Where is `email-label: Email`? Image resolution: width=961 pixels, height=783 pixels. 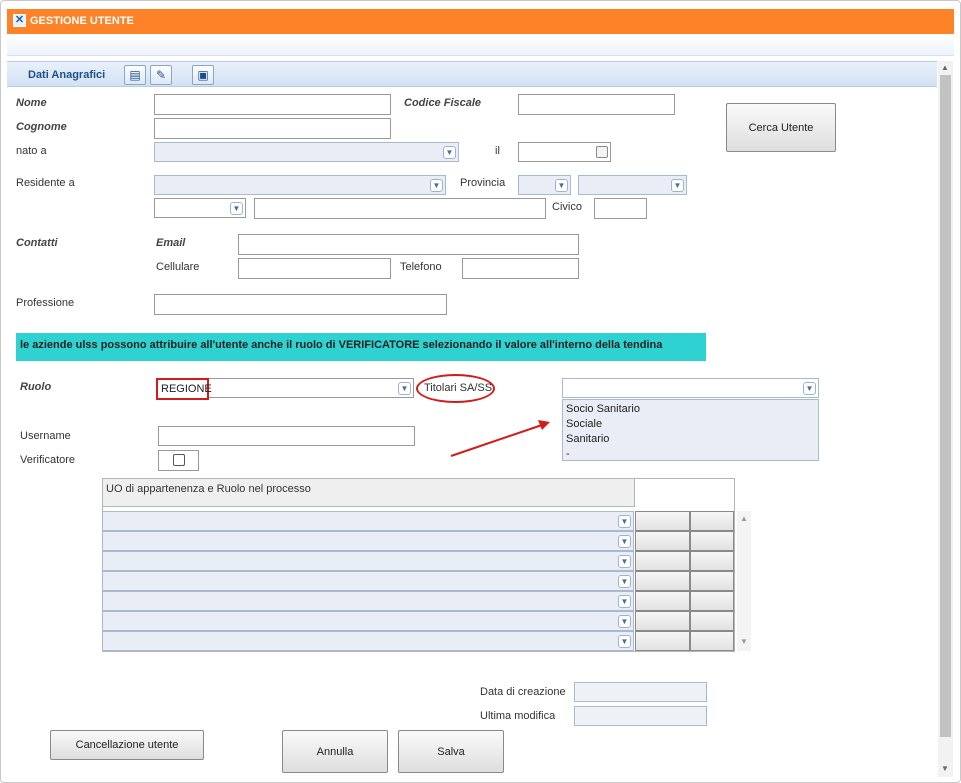
email-label: Email is located at coordinates (171, 243).